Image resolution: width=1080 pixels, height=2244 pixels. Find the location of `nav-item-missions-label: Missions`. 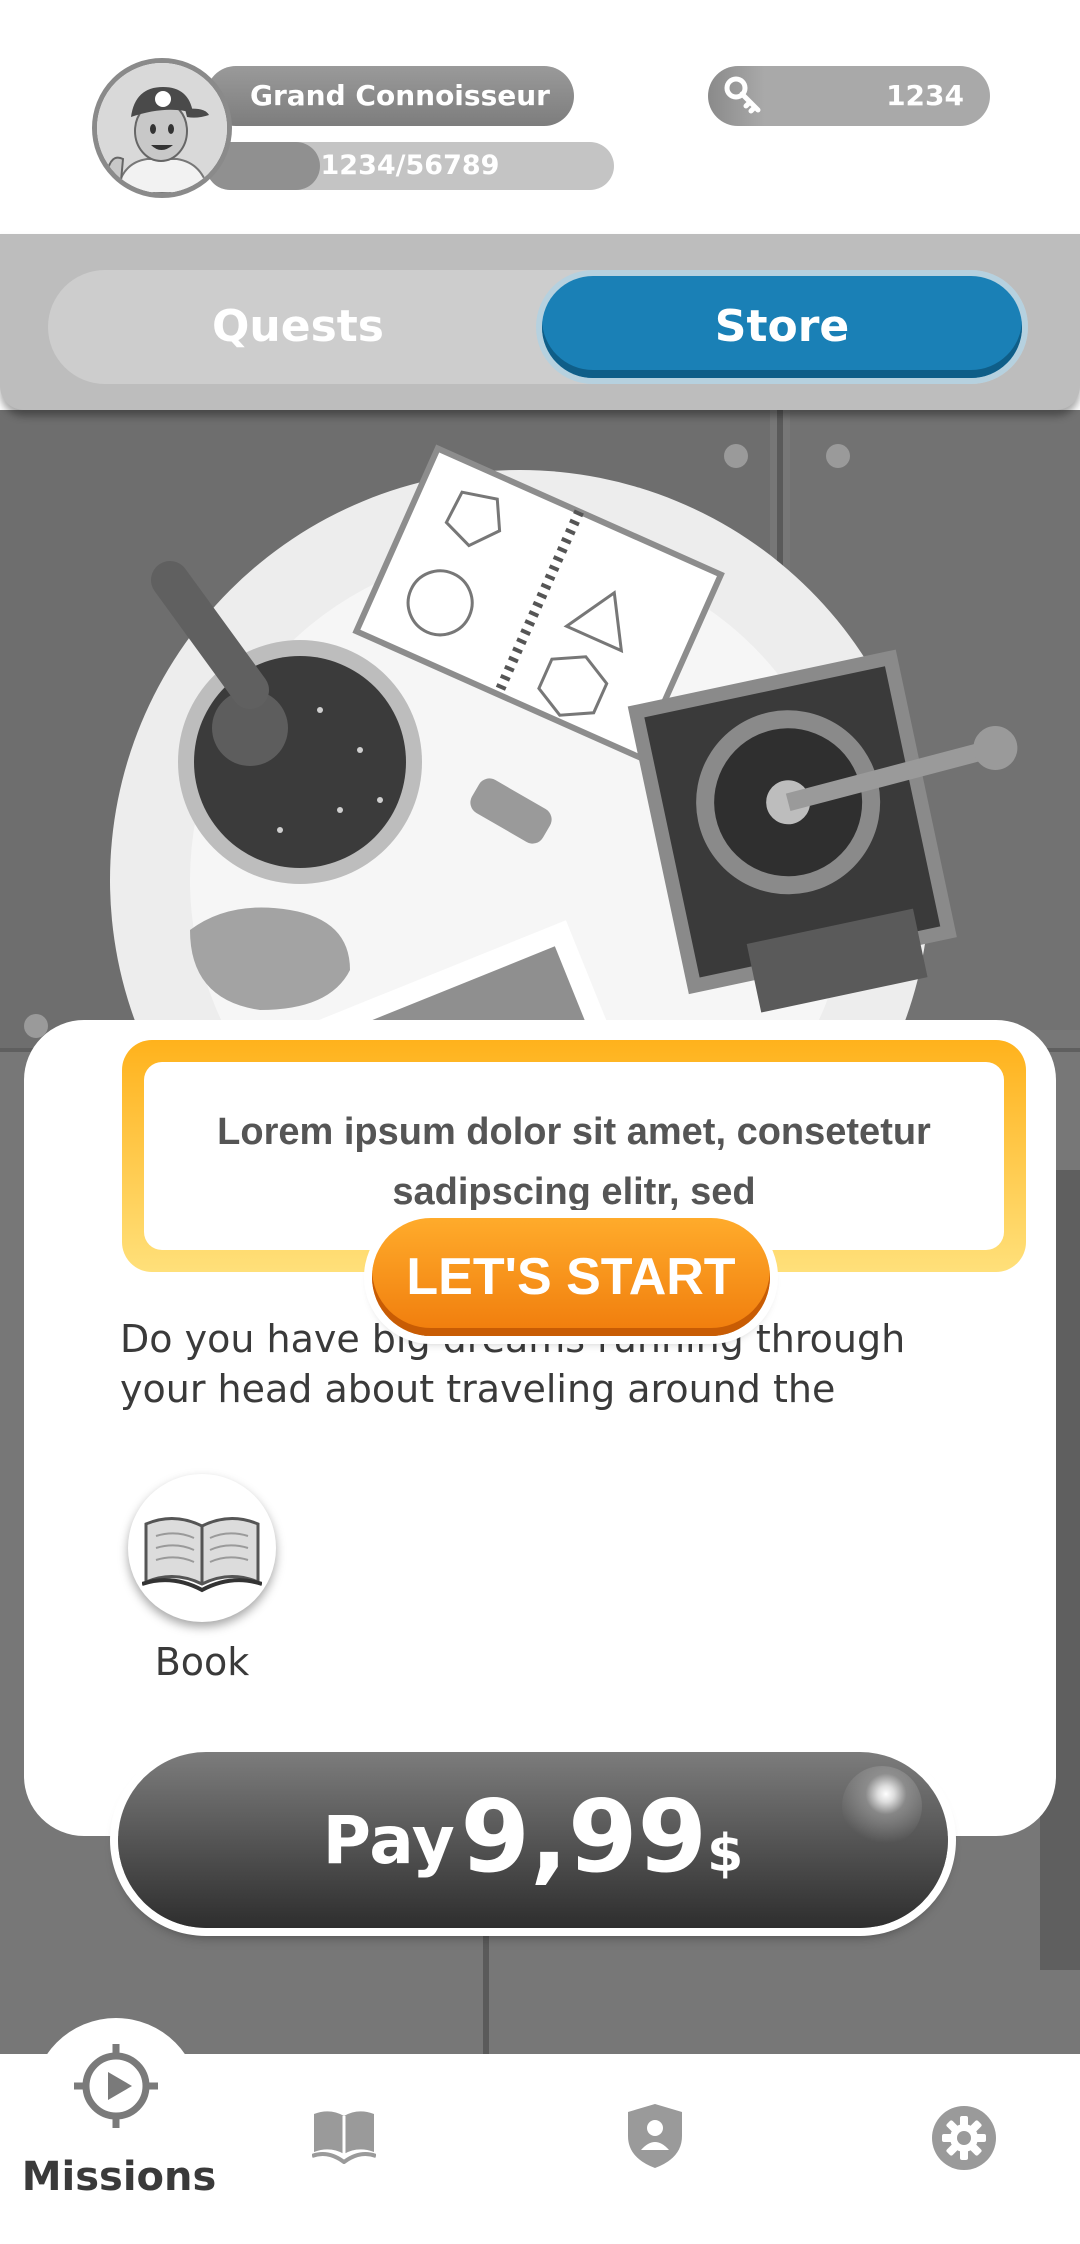

nav-item-missions-label: Missions is located at coordinates (119, 2177).